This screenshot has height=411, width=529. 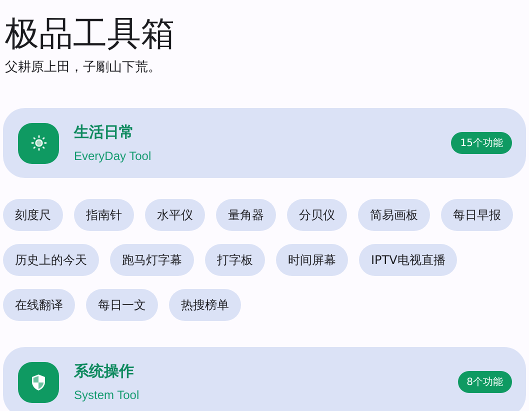 I want to click on tool-chip: 在线翻译, so click(x=39, y=305).